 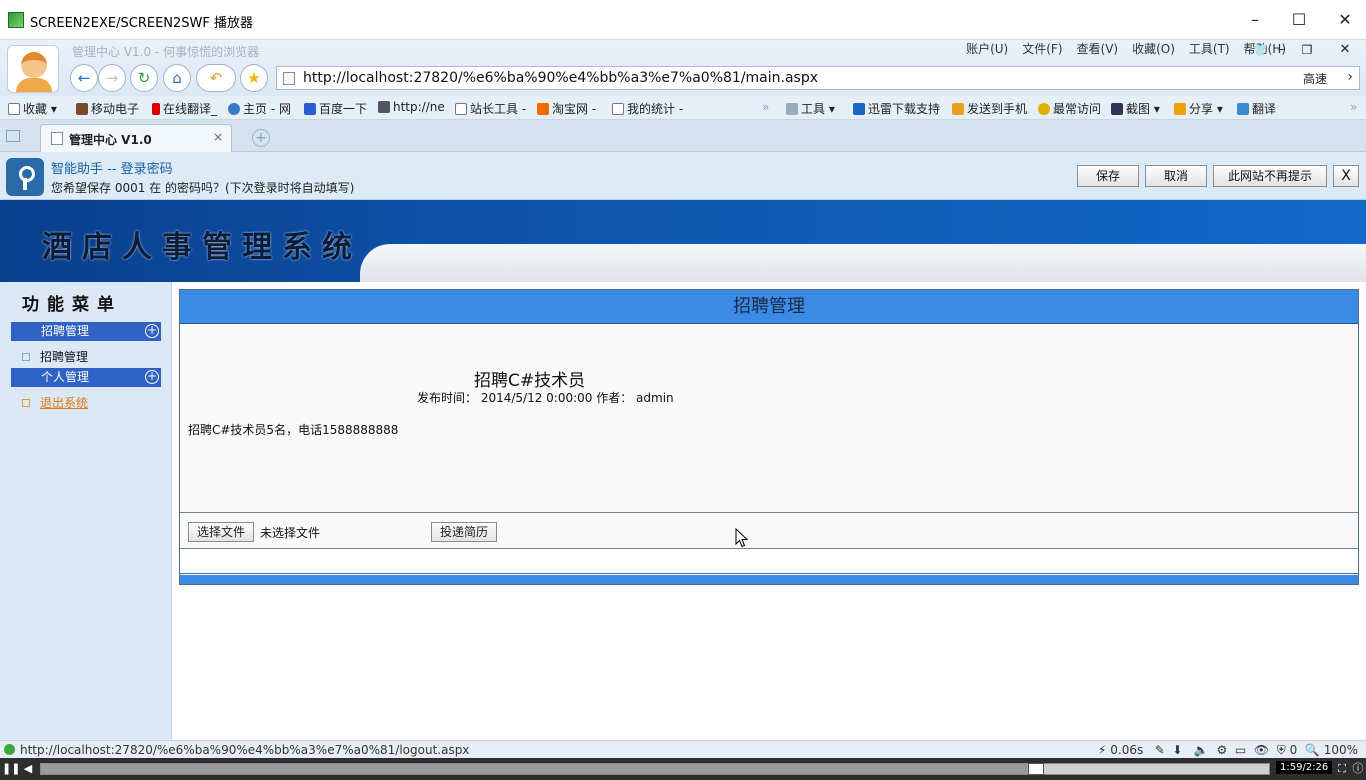 What do you see at coordinates (1350, 77) in the screenshot?
I see `go-arrow-icon: ›` at bounding box center [1350, 77].